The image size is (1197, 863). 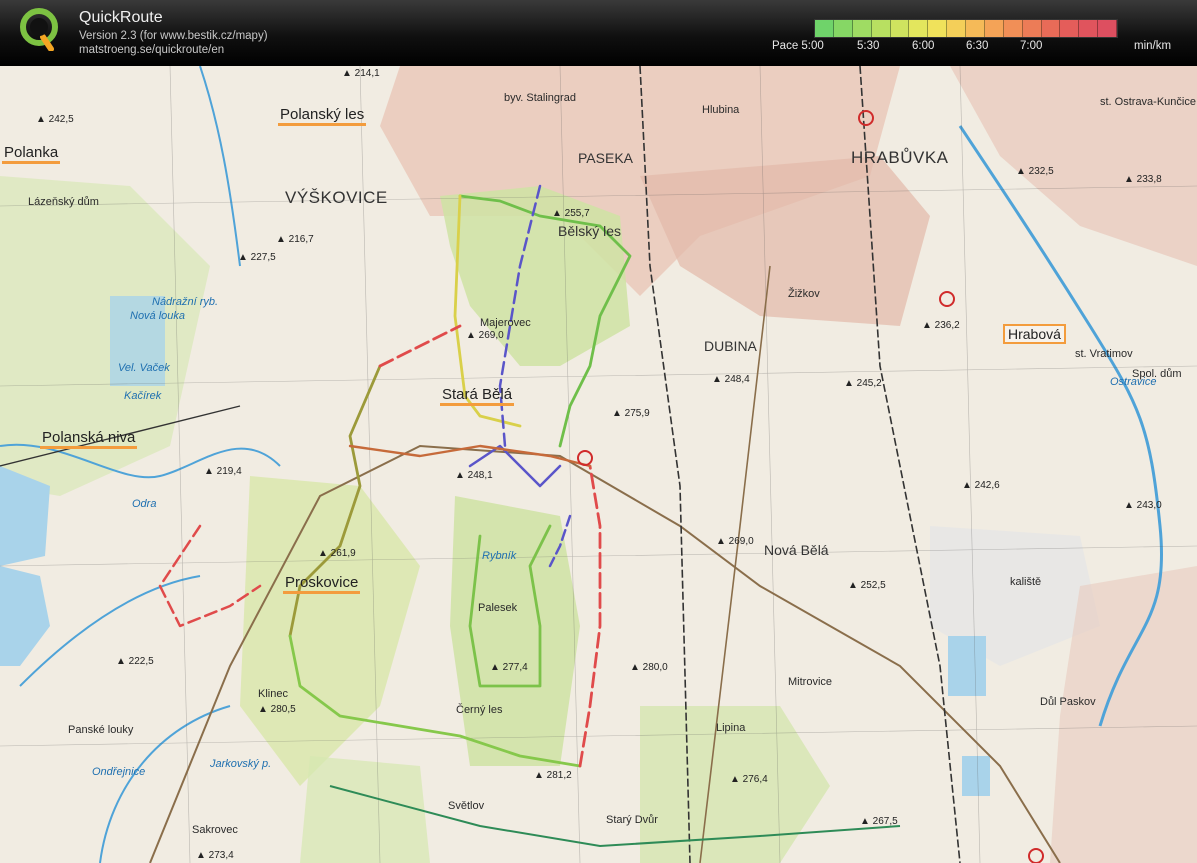 I want to click on place-lazensky-dum: Lázeňský dům, so click(x=63, y=202).